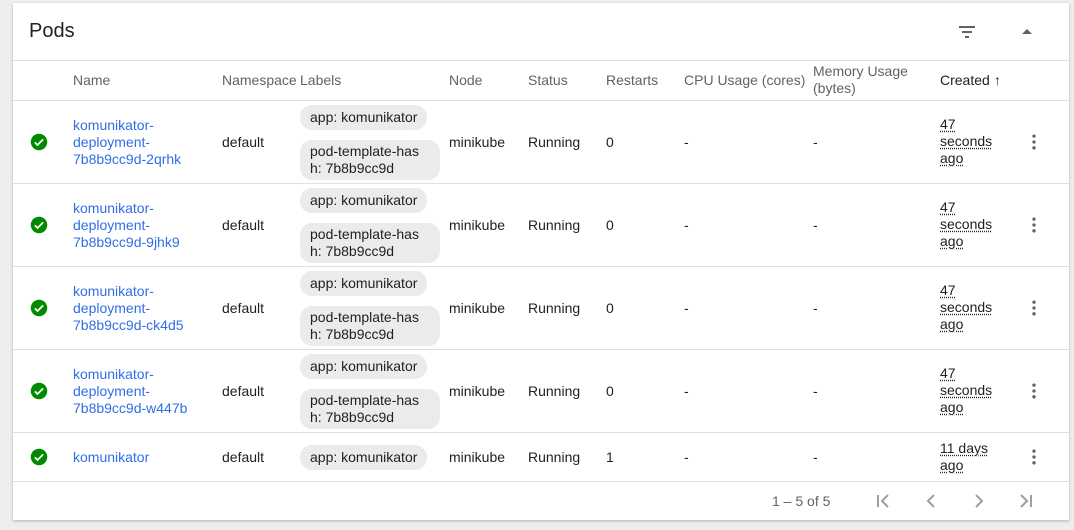 This screenshot has height=530, width=1074. What do you see at coordinates (352, 334) in the screenshot?
I see `label-chip-line: h: 7b8b9cc9d` at bounding box center [352, 334].